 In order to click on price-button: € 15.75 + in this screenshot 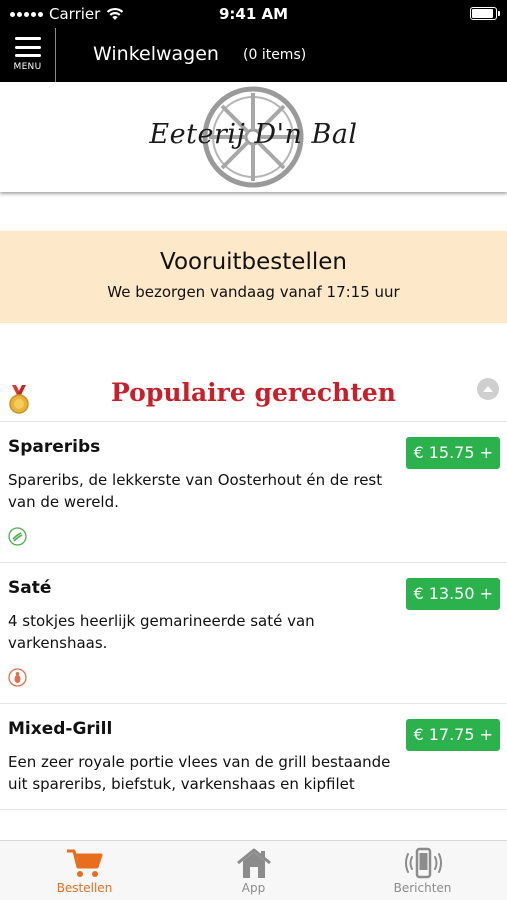, I will do `click(453, 453)`.